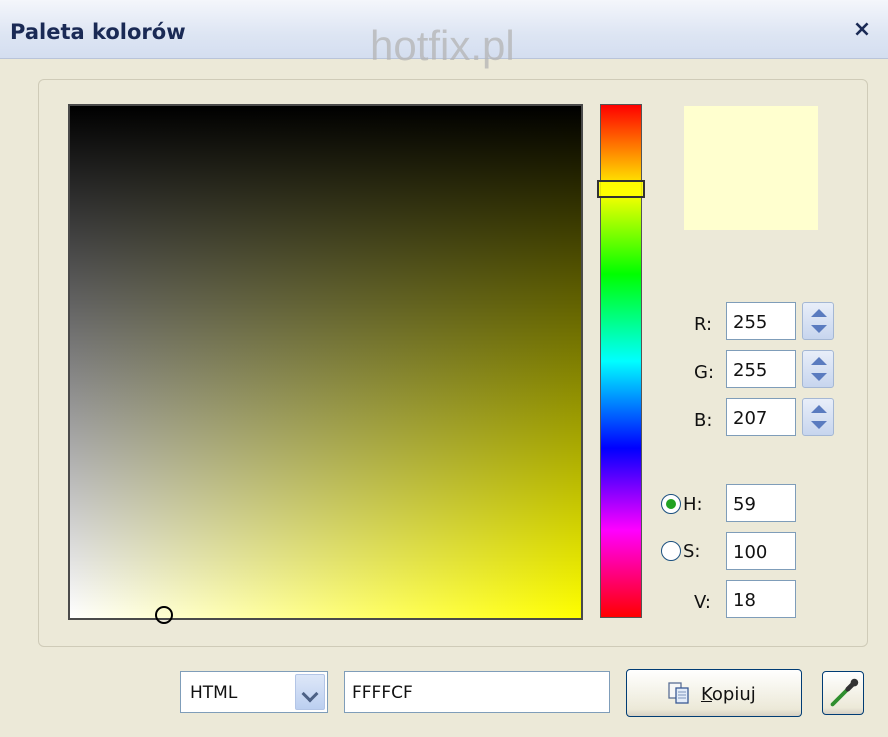  Describe the element at coordinates (693, 504) in the screenshot. I see `h-label: H:` at that location.